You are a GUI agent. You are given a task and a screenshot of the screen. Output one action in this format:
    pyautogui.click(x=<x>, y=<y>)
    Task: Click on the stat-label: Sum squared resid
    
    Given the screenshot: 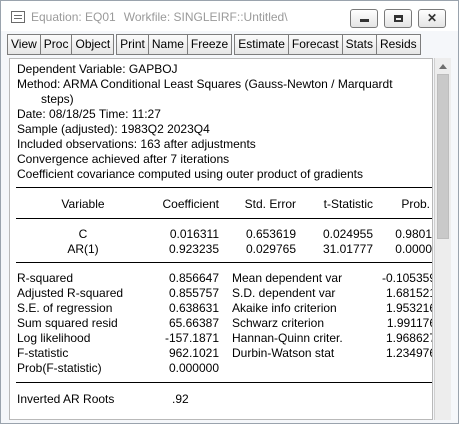 What is the action you would take?
    pyautogui.click(x=67, y=323)
    